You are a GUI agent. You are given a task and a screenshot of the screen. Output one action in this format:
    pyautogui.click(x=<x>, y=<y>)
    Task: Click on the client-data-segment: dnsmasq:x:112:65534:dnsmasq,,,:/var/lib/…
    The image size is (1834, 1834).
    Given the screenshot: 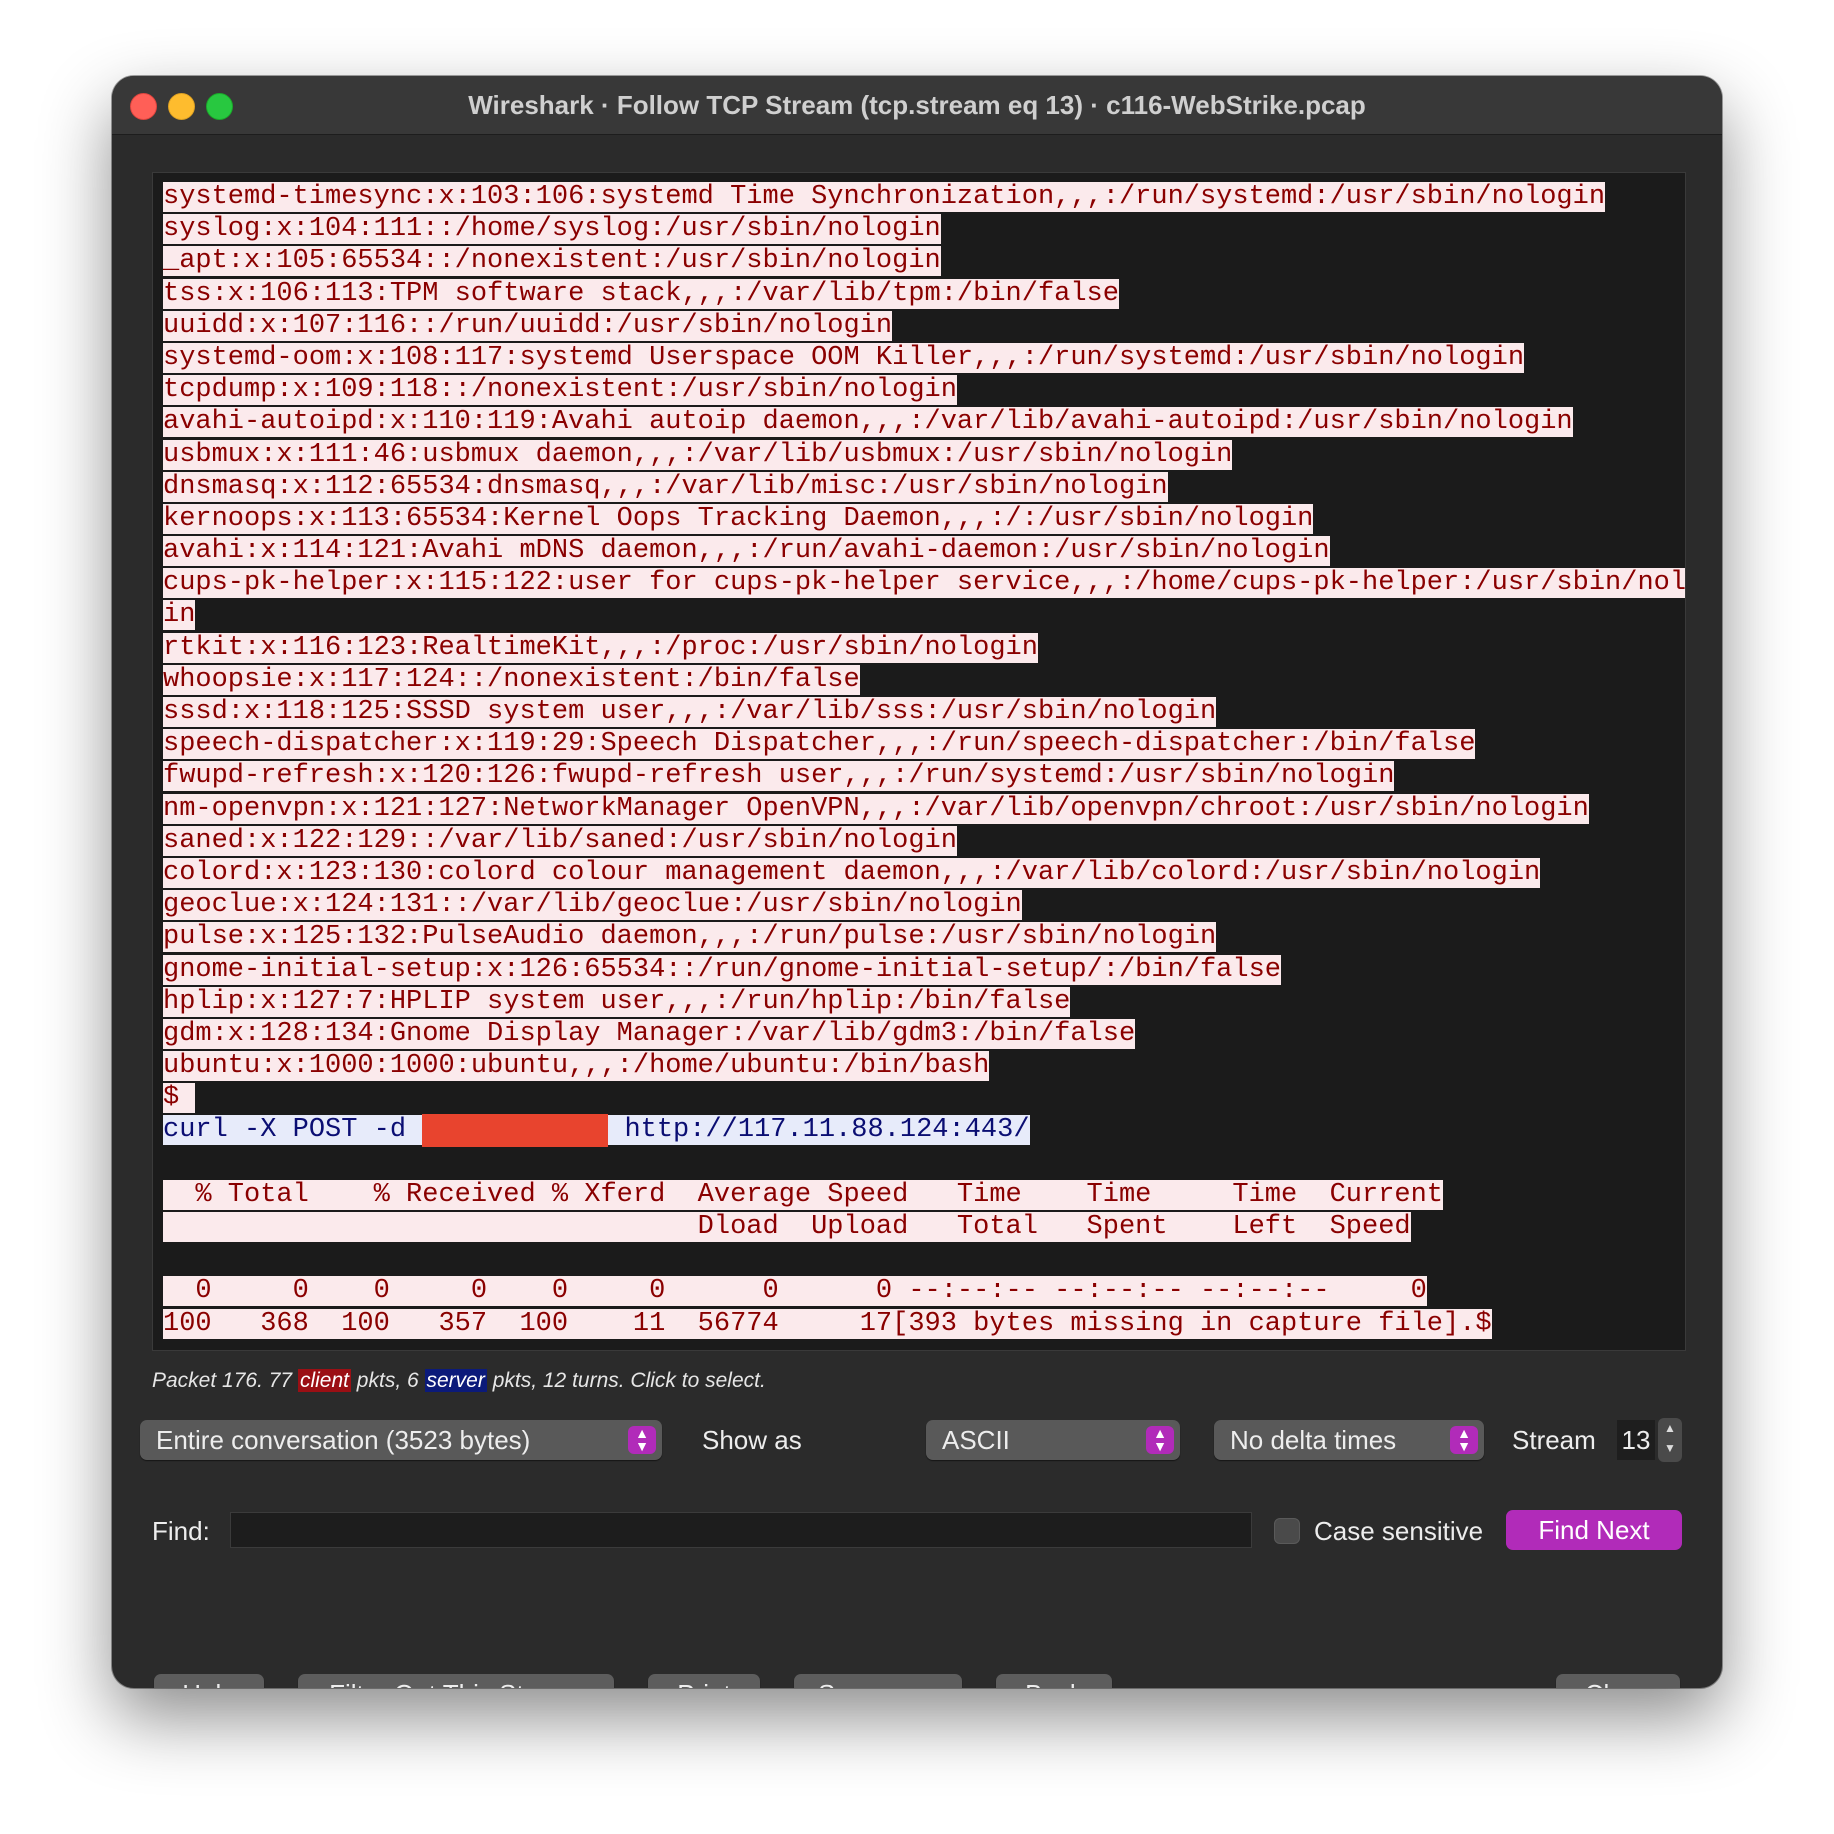 What is the action you would take?
    pyautogui.click(x=665, y=486)
    